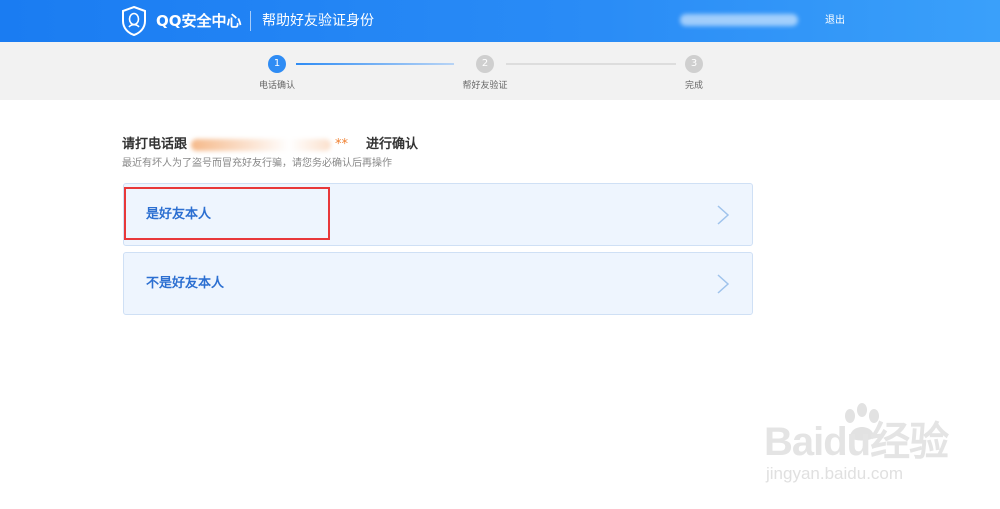 This screenshot has height=509, width=1000. I want to click on step-3-circle: 3, so click(694, 64).